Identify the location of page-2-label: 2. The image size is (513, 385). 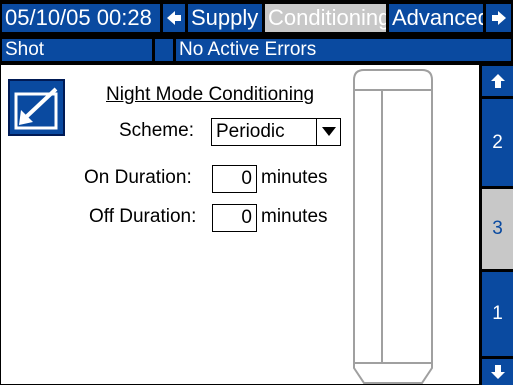
(497, 142).